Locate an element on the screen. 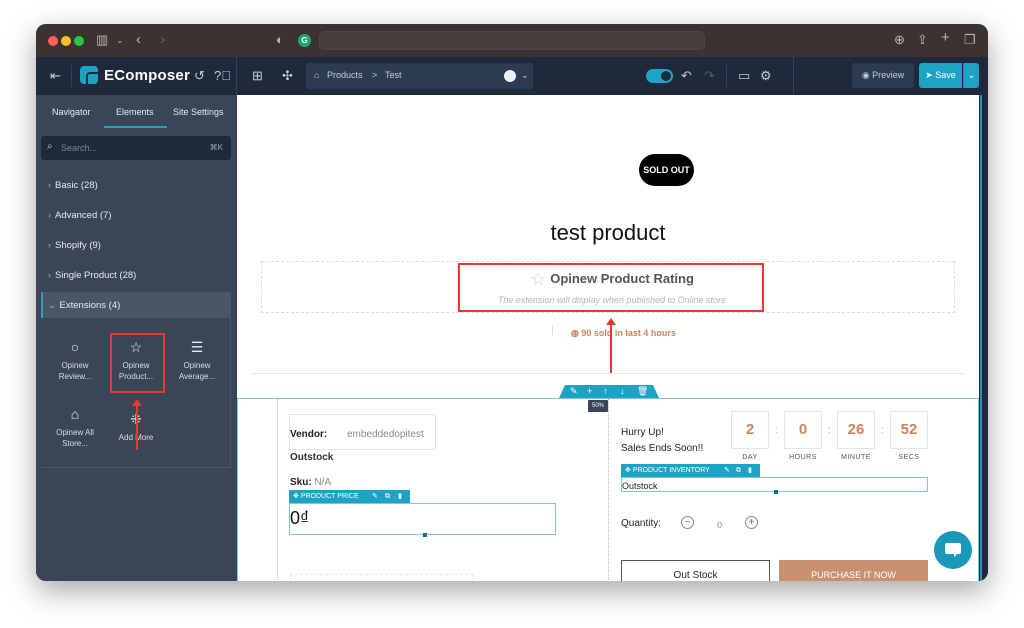  placeholder-block is located at coordinates (381, 577).